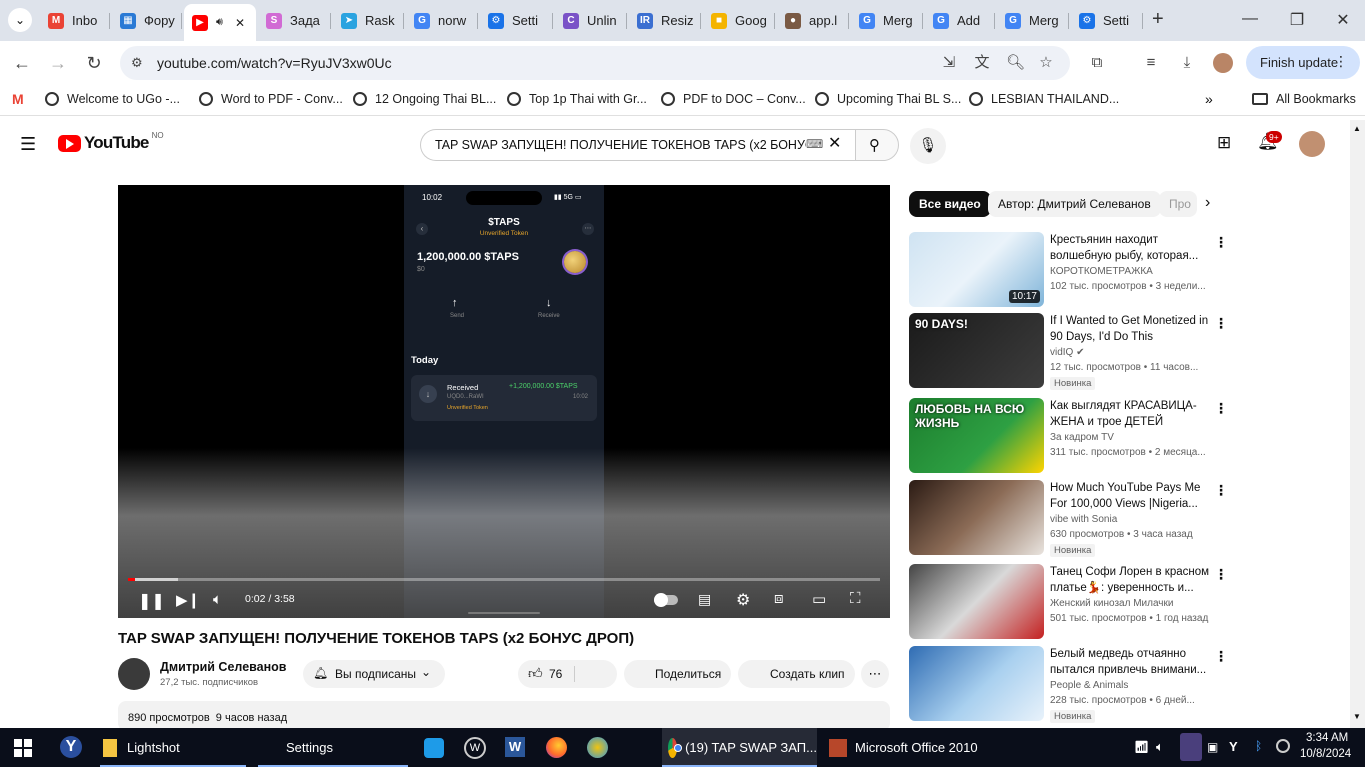  What do you see at coordinates (71, 747) in the screenshot?
I see `yandex-icon: Y` at bounding box center [71, 747].